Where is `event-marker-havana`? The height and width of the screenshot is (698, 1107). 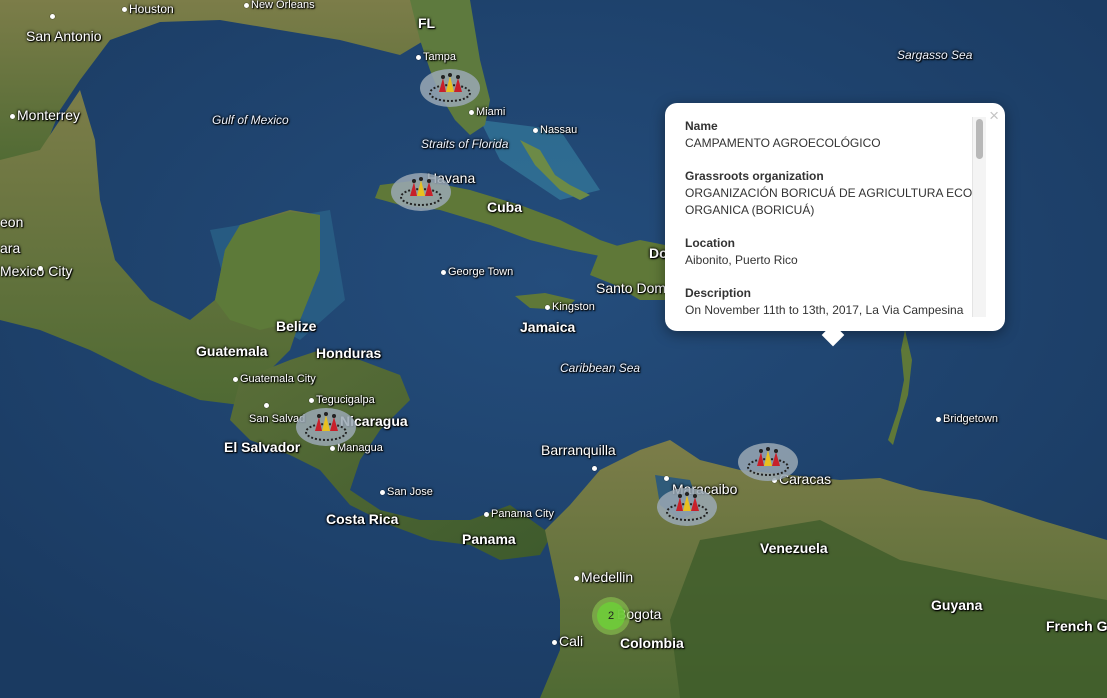
event-marker-havana is located at coordinates (421, 192).